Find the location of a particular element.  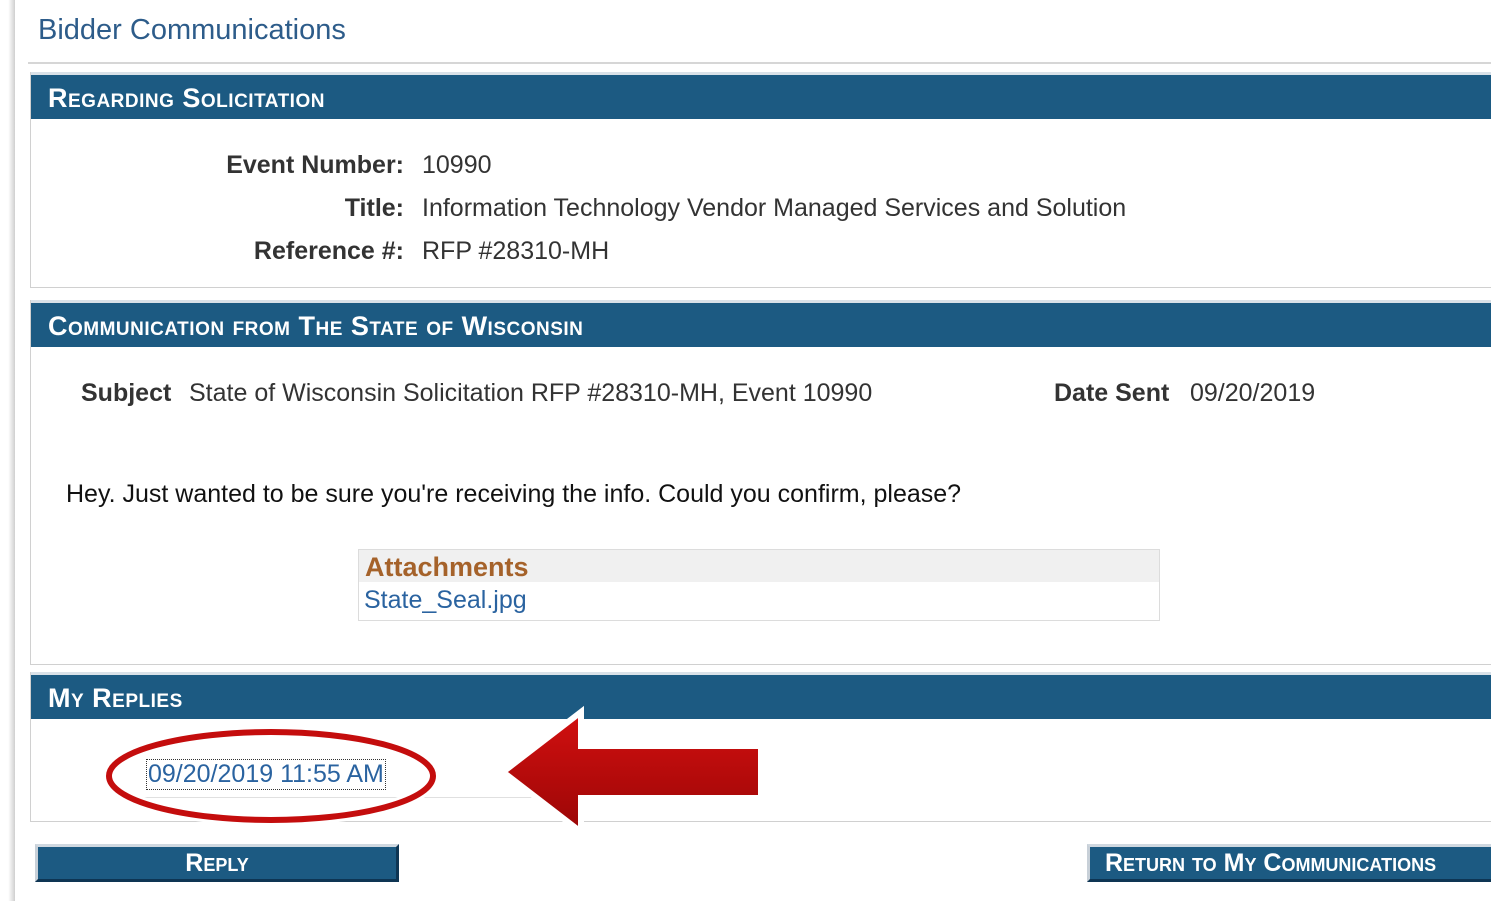

return-to-communications-button: Return to My Communications is located at coordinates (1289, 863).